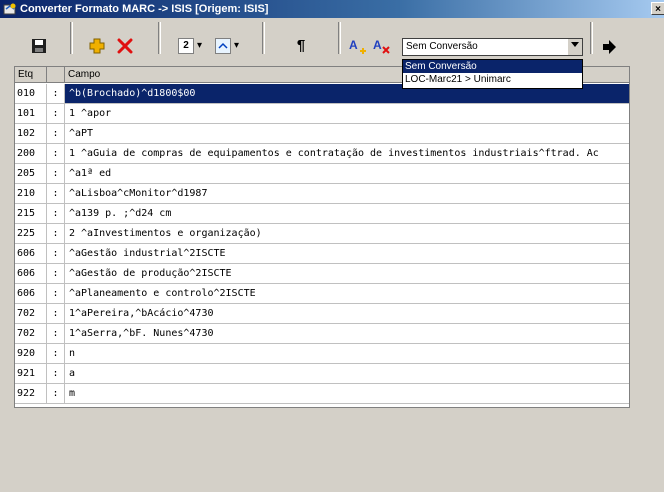  I want to click on table-row: 102: ^aPT, so click(322, 134).